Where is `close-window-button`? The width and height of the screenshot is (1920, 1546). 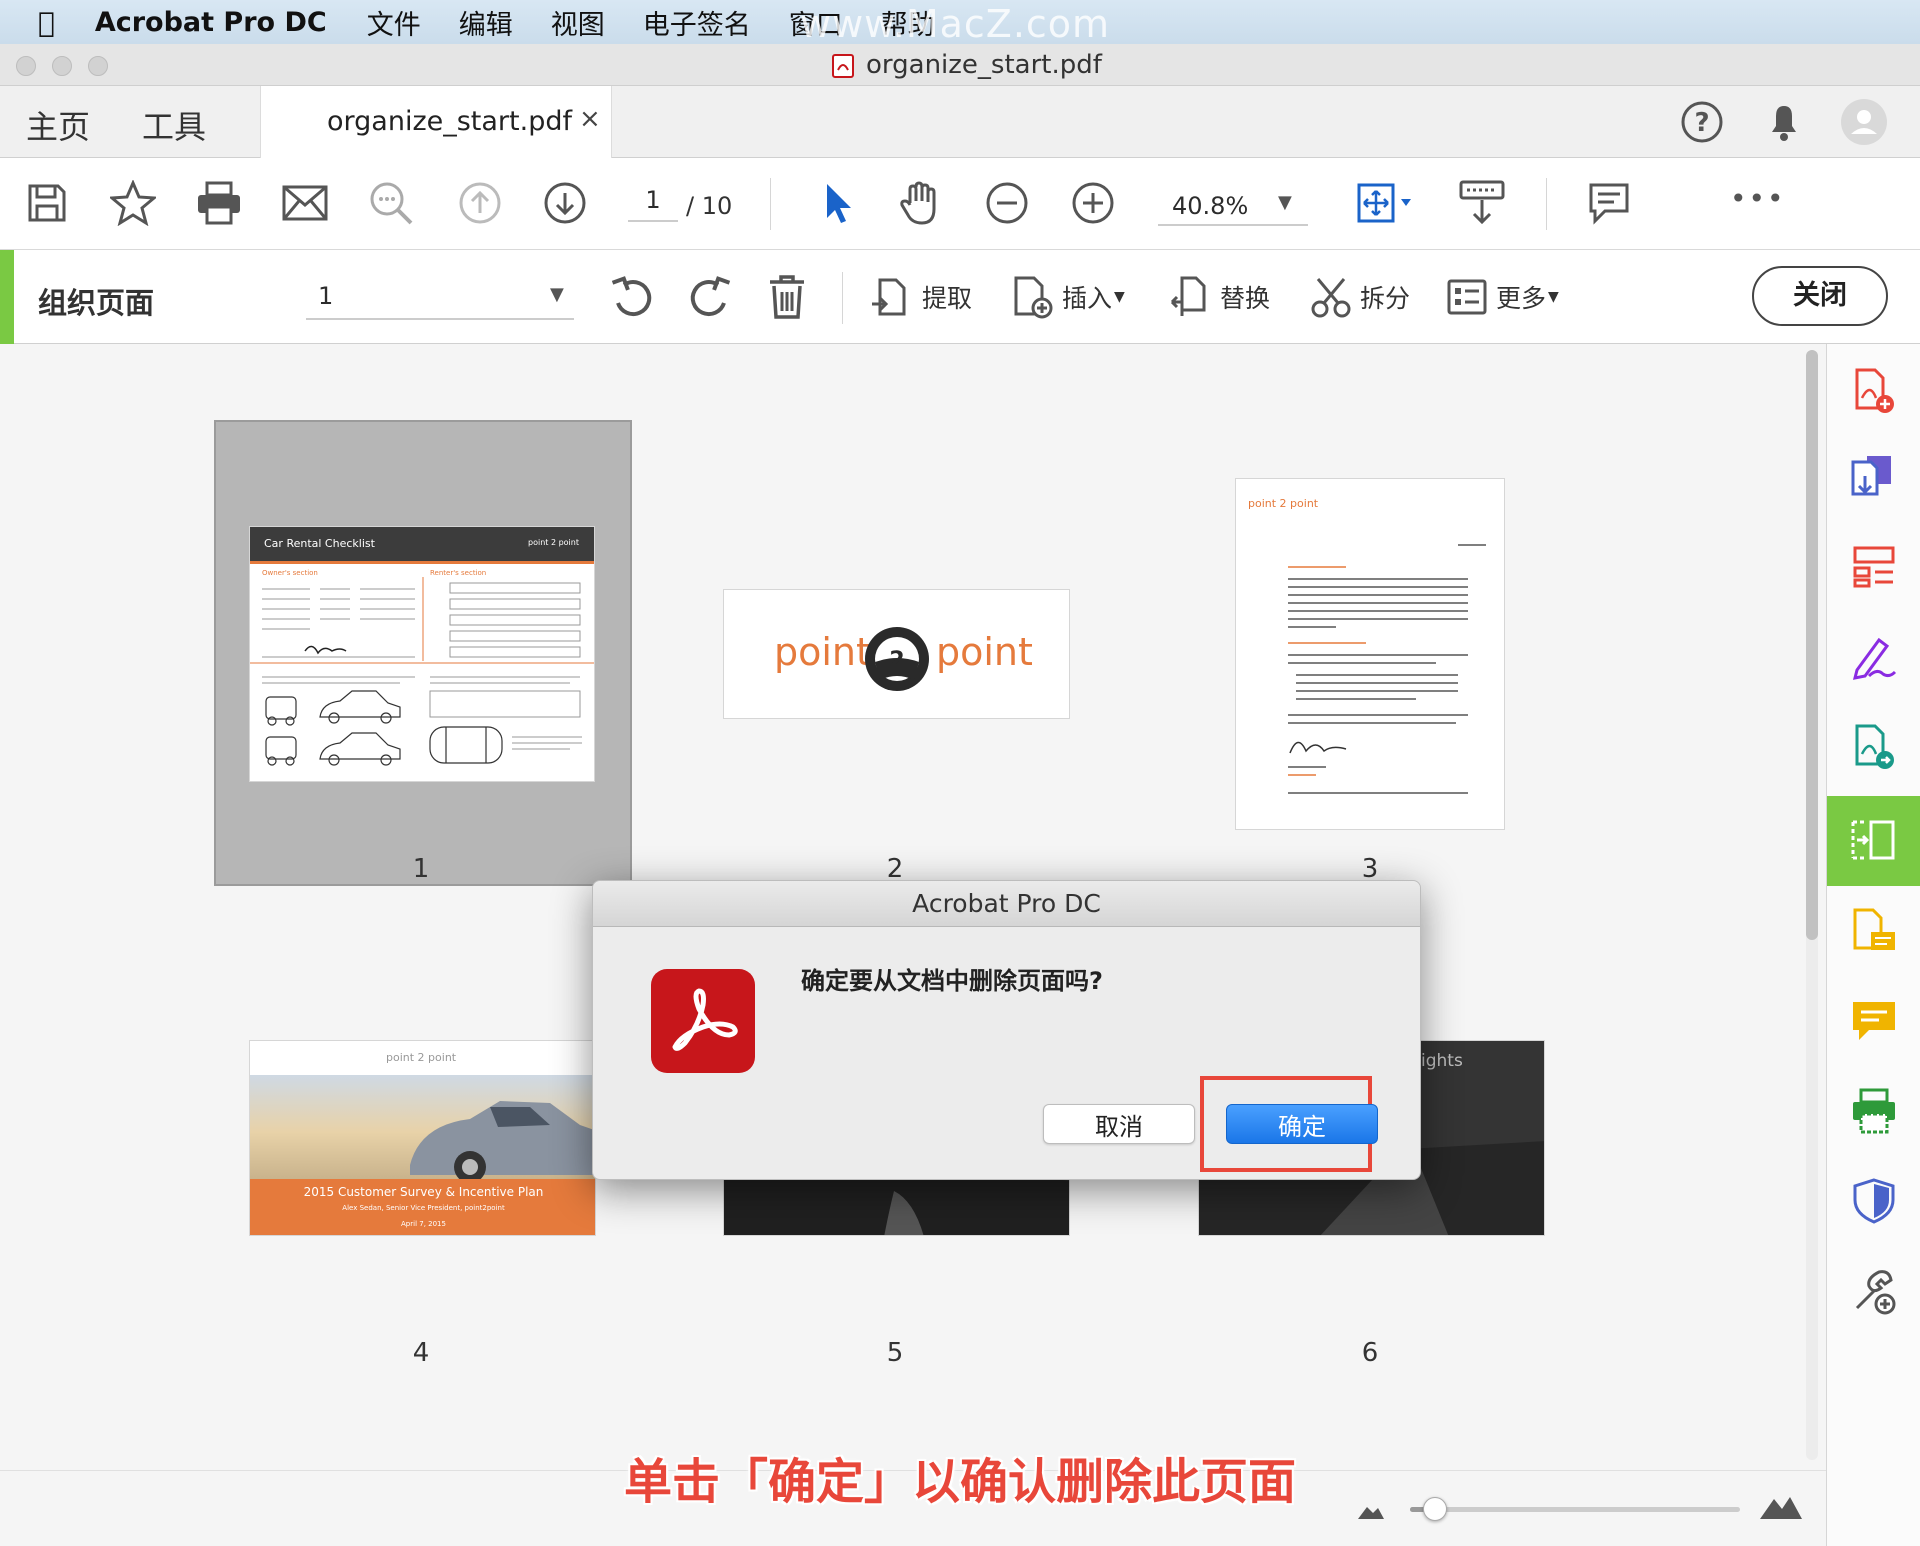 close-window-button is located at coordinates (26, 66).